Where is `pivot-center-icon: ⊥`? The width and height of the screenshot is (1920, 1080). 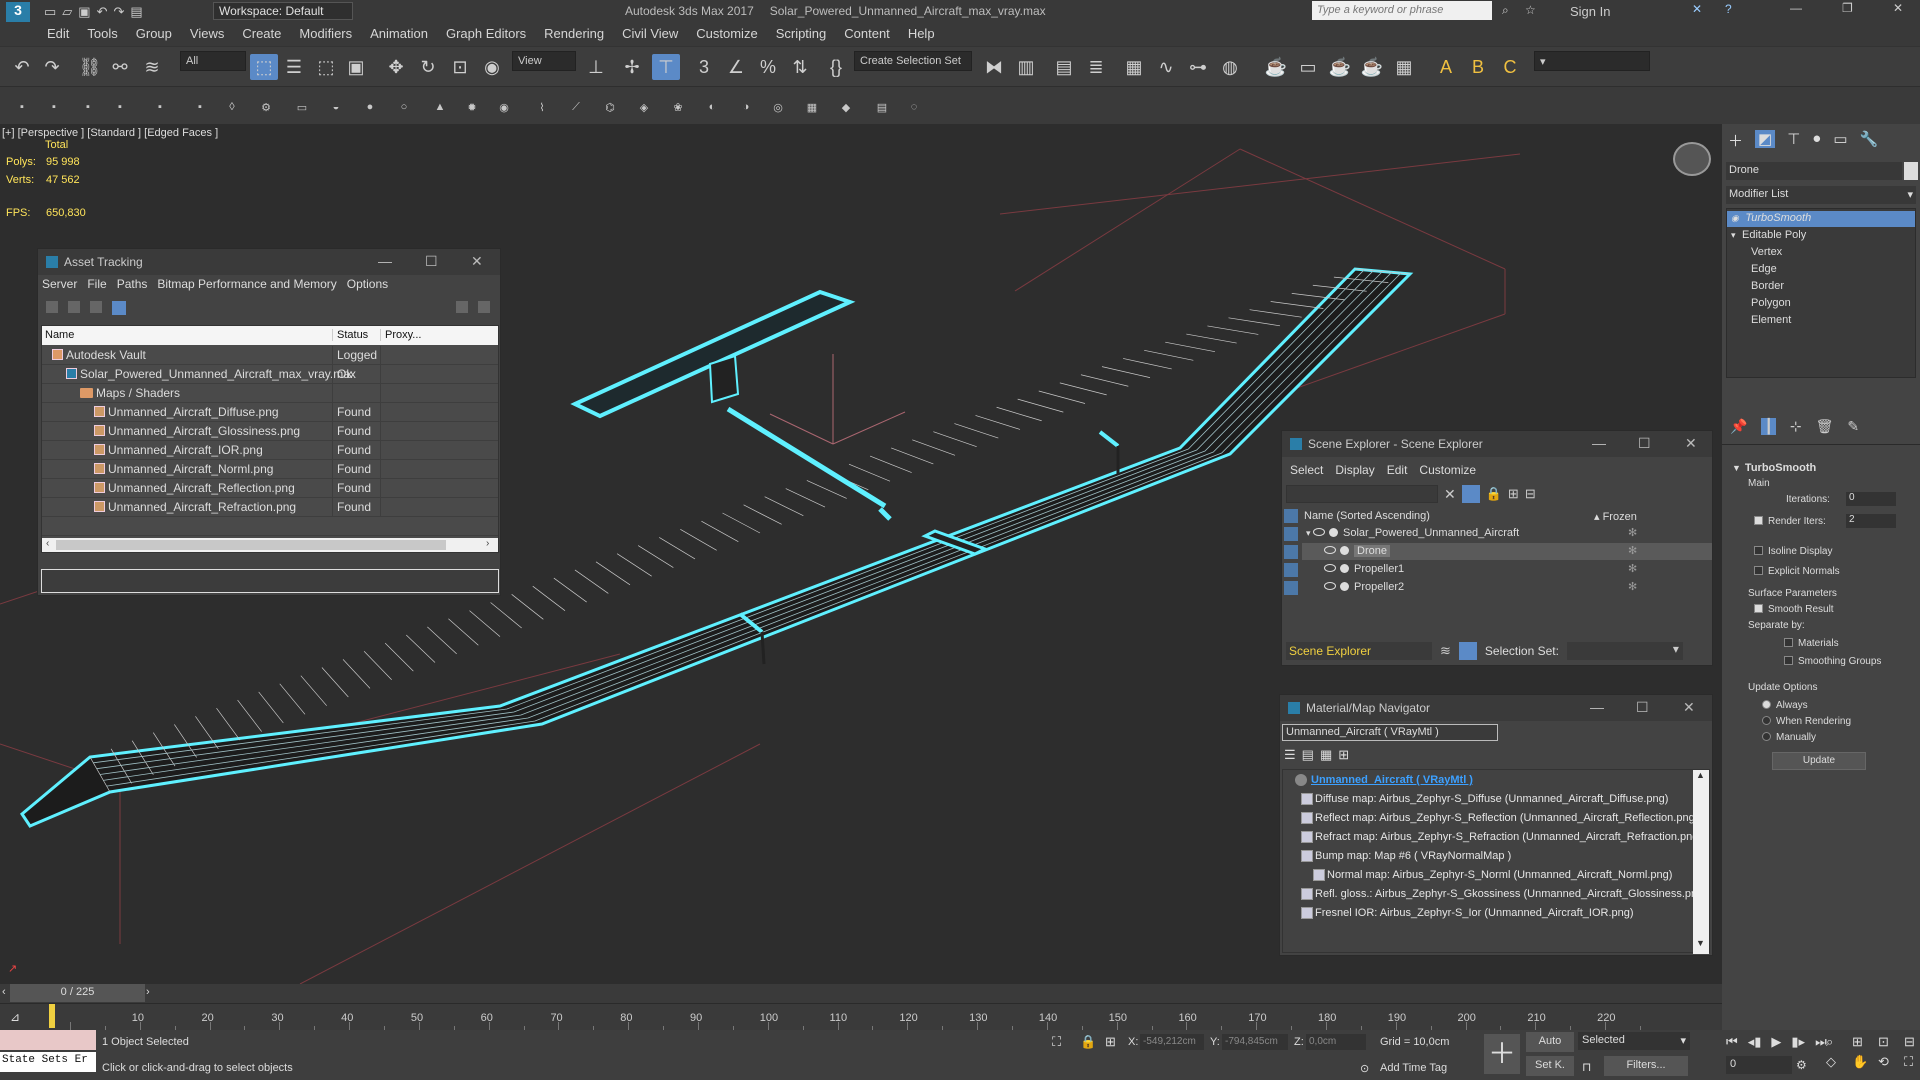 pivot-center-icon: ⊥ is located at coordinates (596, 67).